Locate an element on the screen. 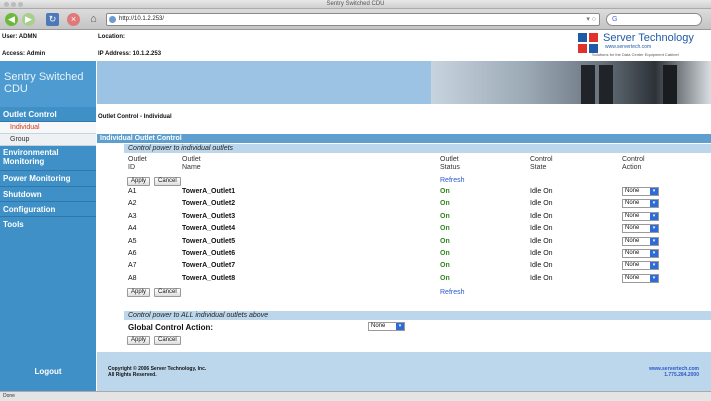 The image size is (711, 401). outlet-name: TowerA_Outlet1 is located at coordinates (209, 191).